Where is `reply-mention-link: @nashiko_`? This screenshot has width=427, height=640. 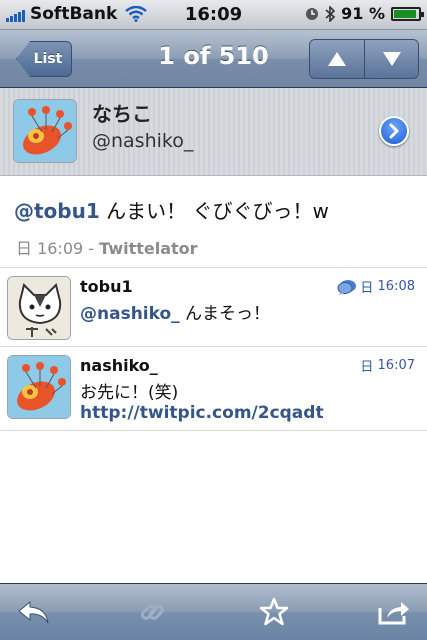
reply-mention-link: @nashiko_ is located at coordinates (130, 314).